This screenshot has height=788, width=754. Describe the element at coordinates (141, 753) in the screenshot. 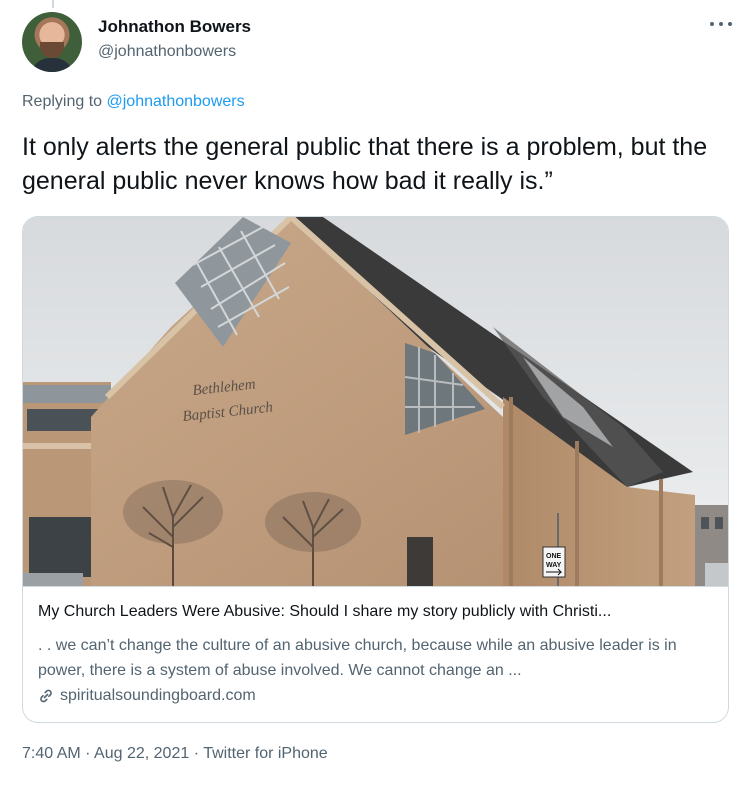

I see `tweet-date: Aug 22, 2021` at that location.